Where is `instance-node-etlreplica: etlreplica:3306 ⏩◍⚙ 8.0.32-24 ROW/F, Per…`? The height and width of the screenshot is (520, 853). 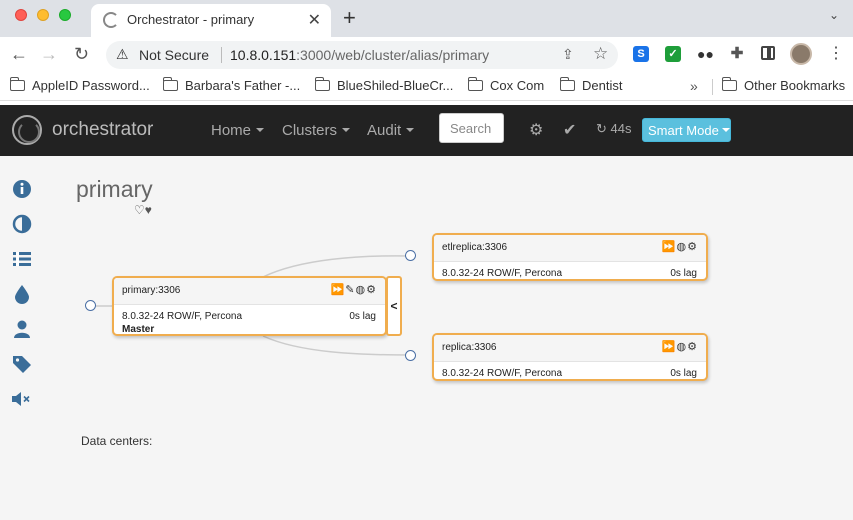
instance-node-etlreplica: etlreplica:3306 ⏩◍⚙ 8.0.32-24 ROW/F, Per… is located at coordinates (570, 257).